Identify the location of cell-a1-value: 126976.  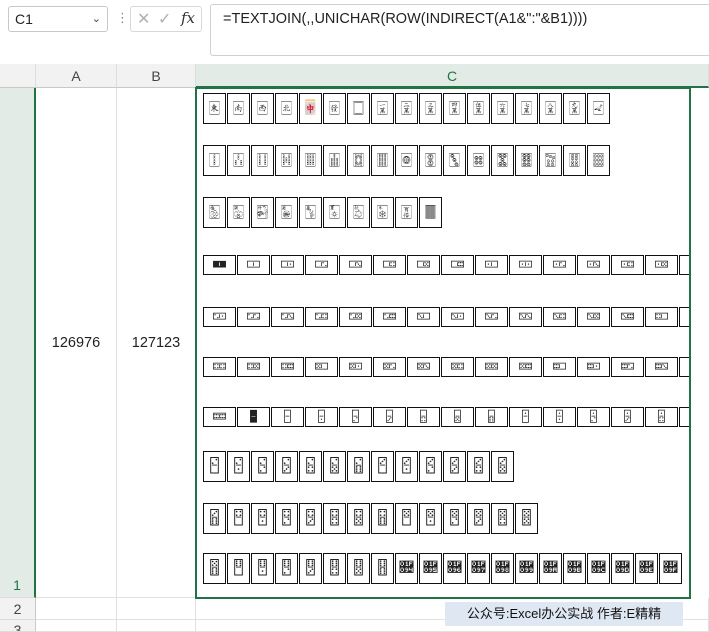
(76, 343).